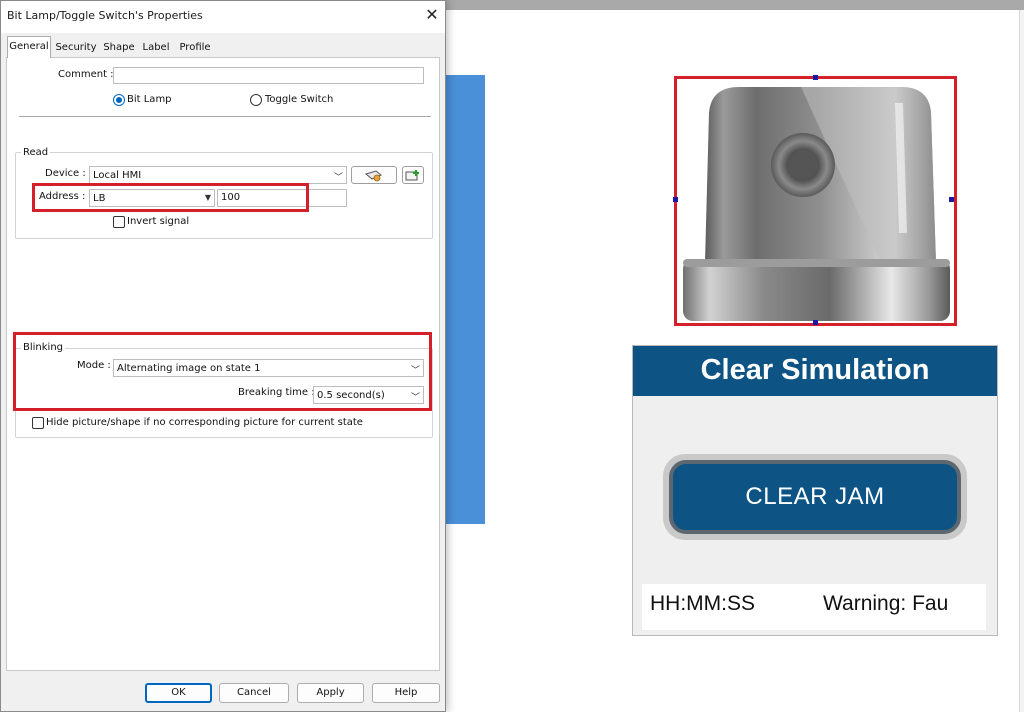 This screenshot has width=1024, height=712. Describe the element at coordinates (222, 371) in the screenshot. I see `blinking-highlight-box` at that location.